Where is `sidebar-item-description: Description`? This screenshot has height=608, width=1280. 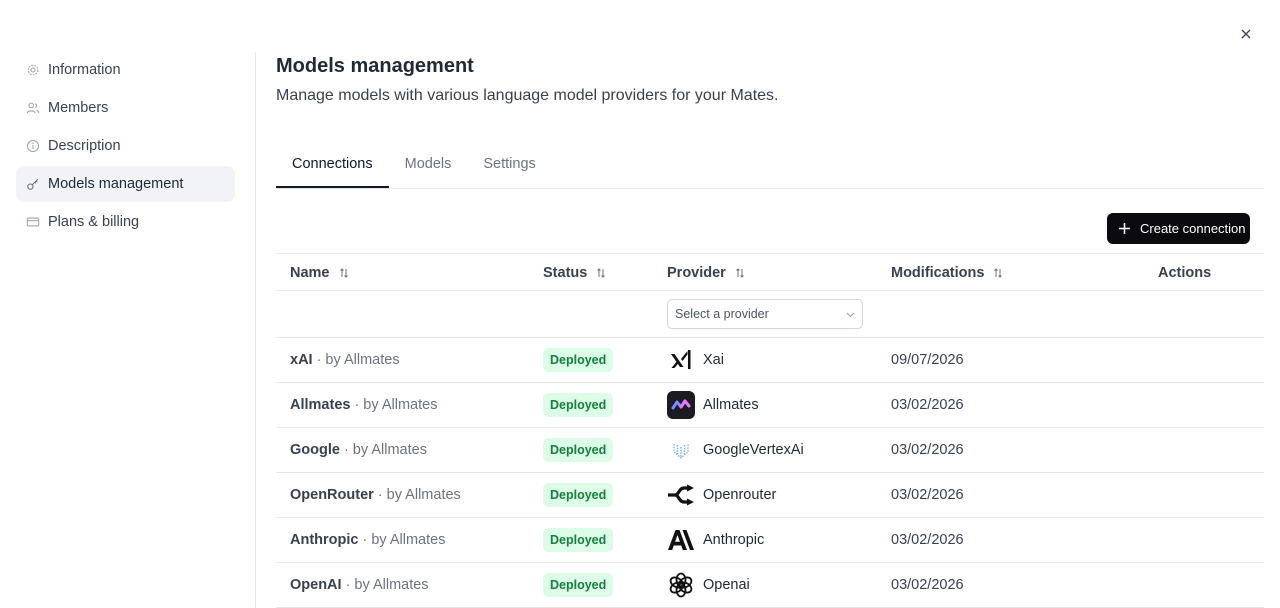
sidebar-item-description: Description is located at coordinates (125, 146).